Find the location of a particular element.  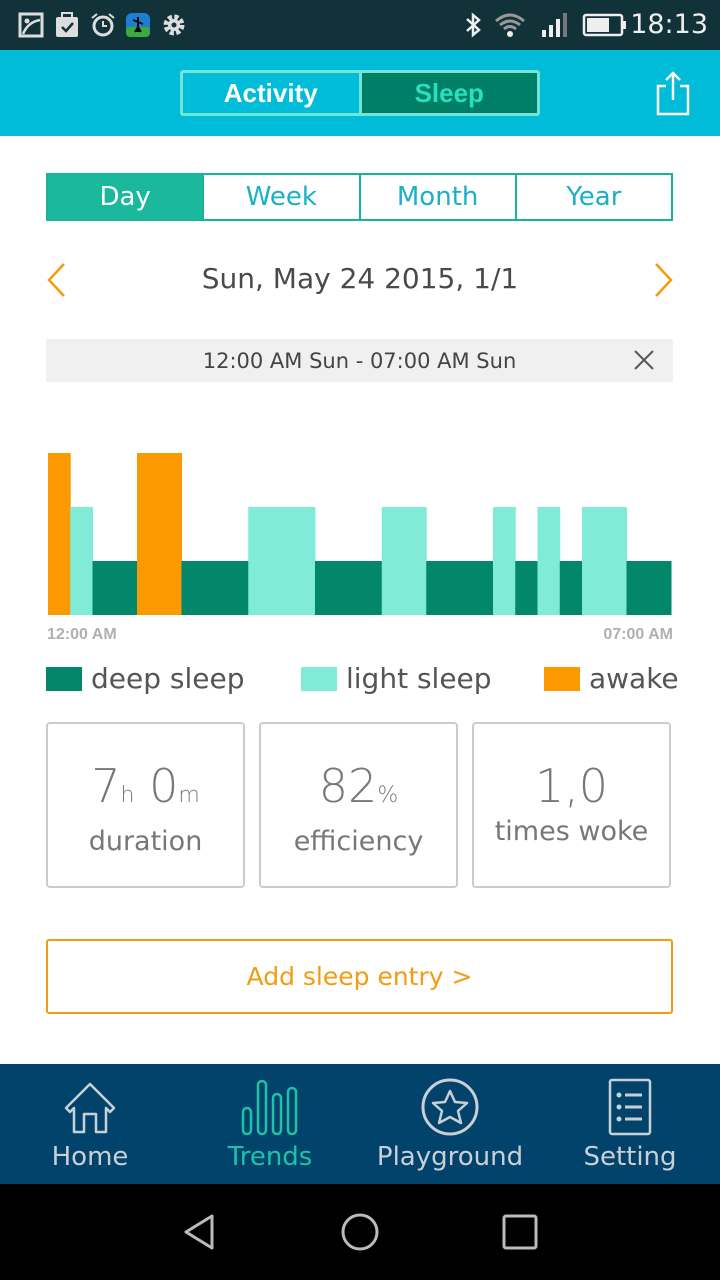

x-axis-end-label: 07:00 AM is located at coordinates (638, 634).